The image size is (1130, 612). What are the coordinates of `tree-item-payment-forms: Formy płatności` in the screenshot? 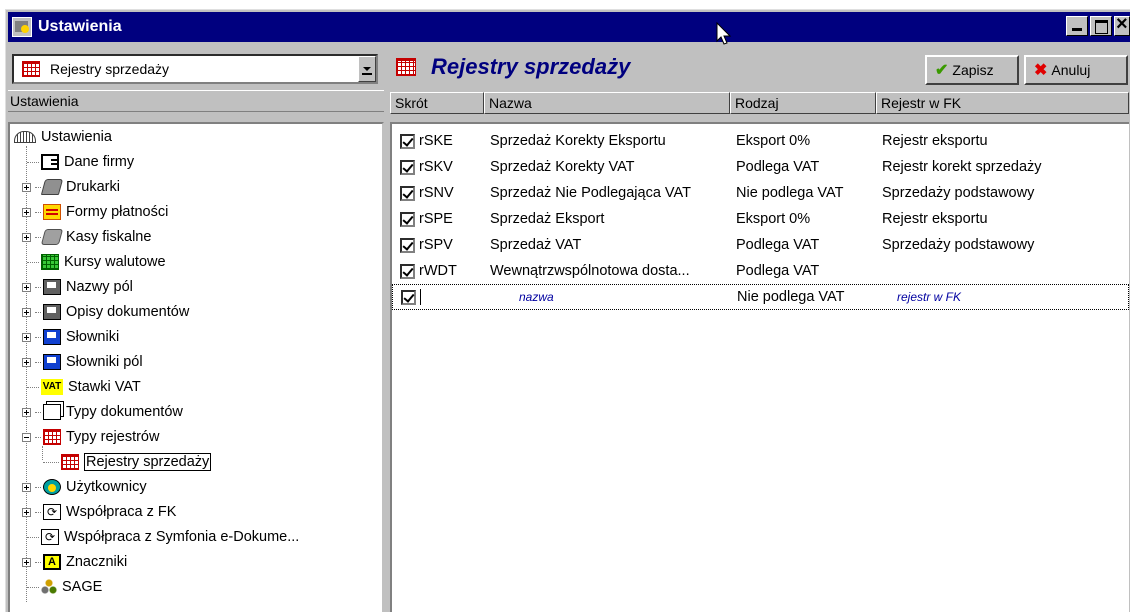 It's located at (95, 212).